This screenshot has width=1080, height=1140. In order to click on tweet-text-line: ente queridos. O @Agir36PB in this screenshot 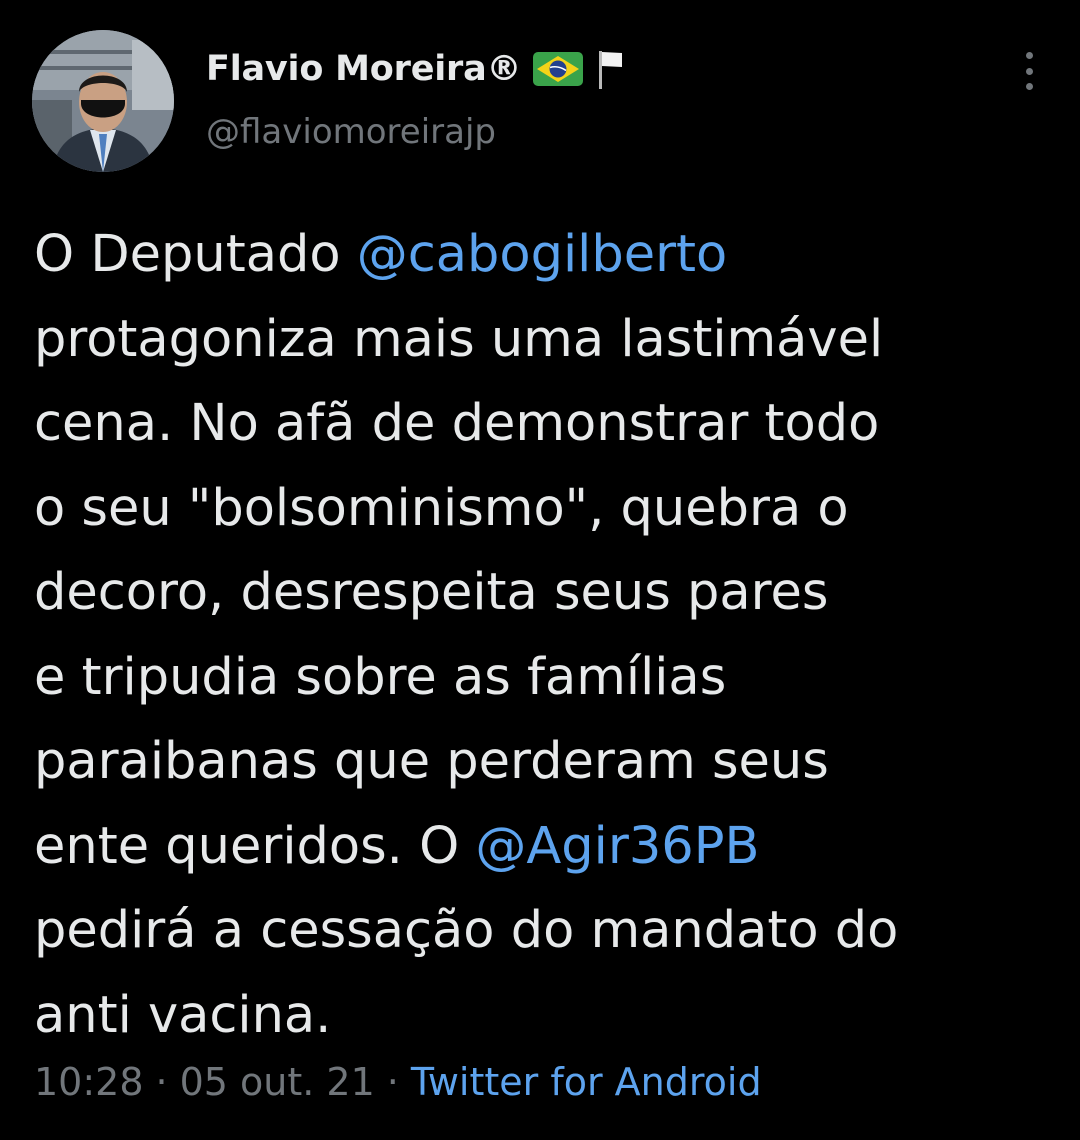, I will do `click(544, 847)`.